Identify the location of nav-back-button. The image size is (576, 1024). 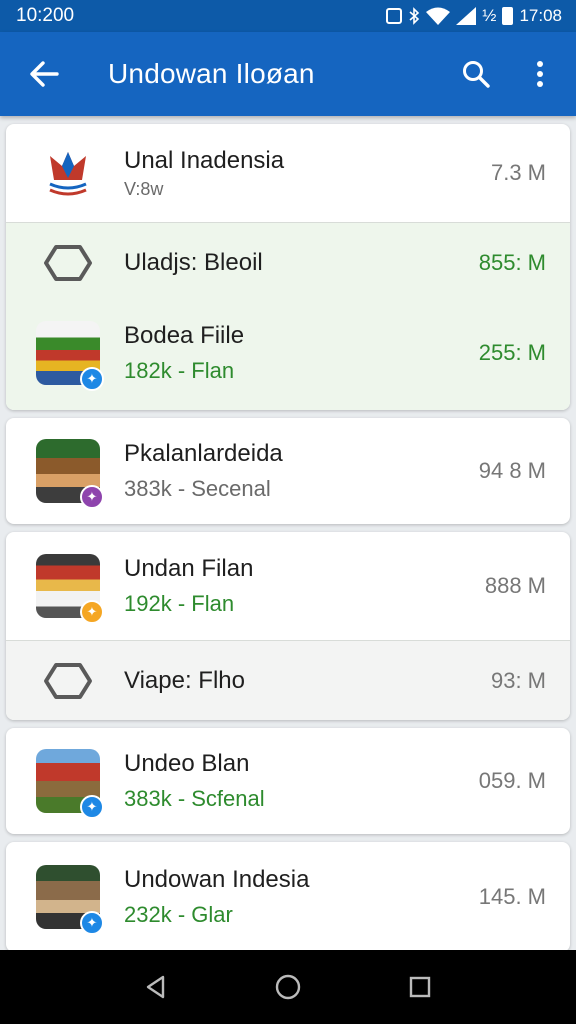
(156, 987).